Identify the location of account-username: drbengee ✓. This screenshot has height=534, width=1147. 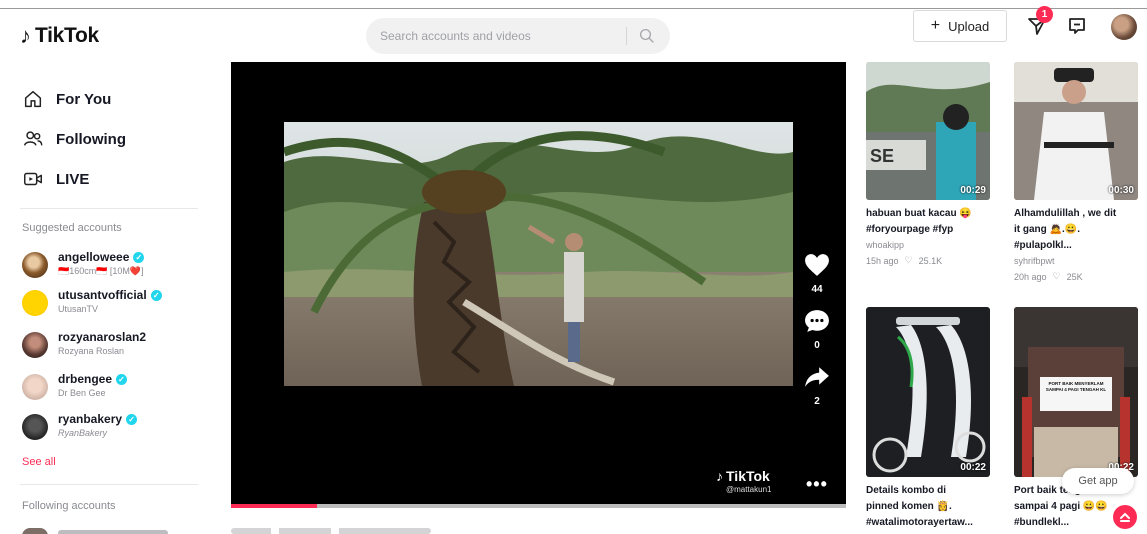
(93, 379).